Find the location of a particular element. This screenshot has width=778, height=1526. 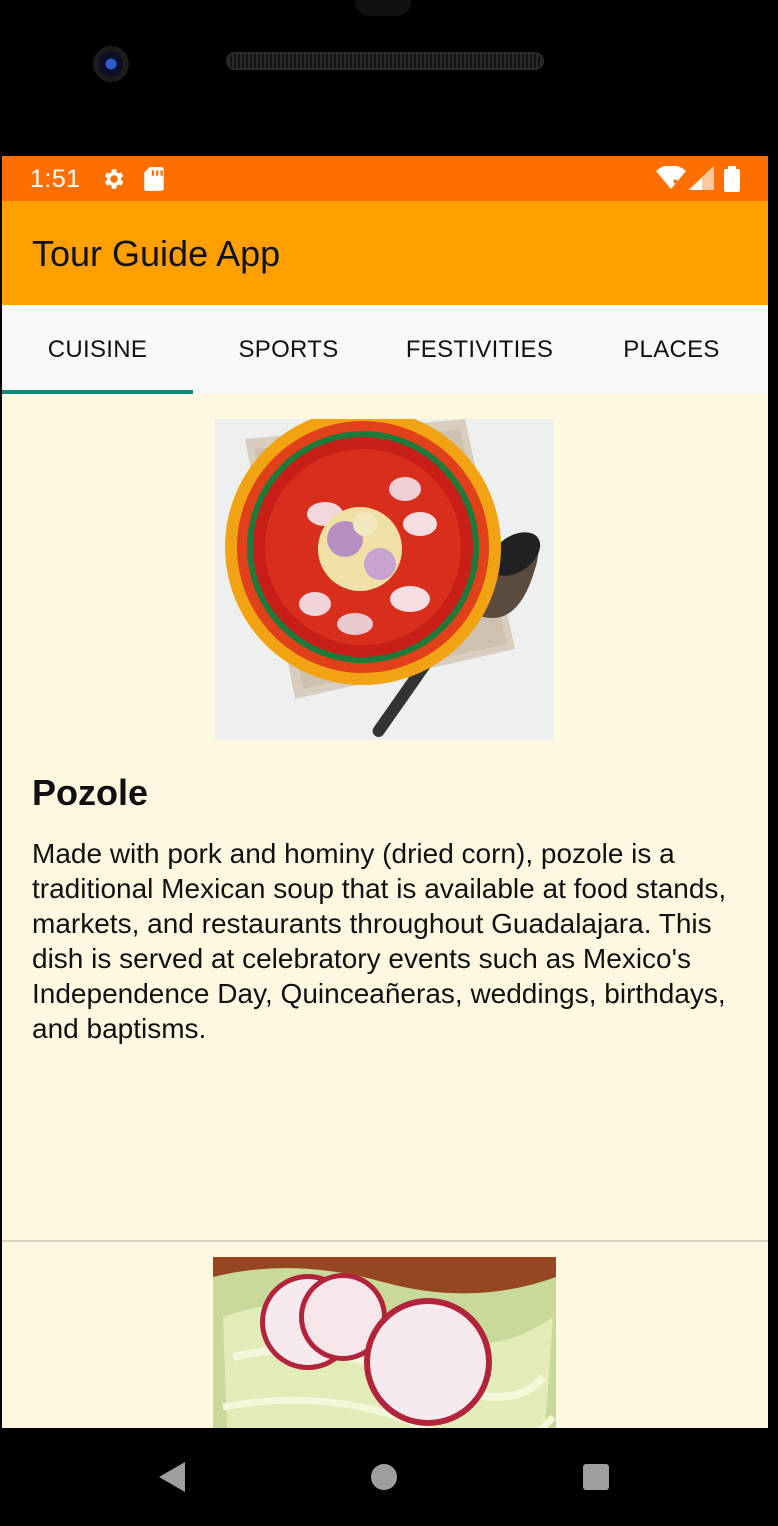

tab-sports: SPORTS is located at coordinates (288, 349).